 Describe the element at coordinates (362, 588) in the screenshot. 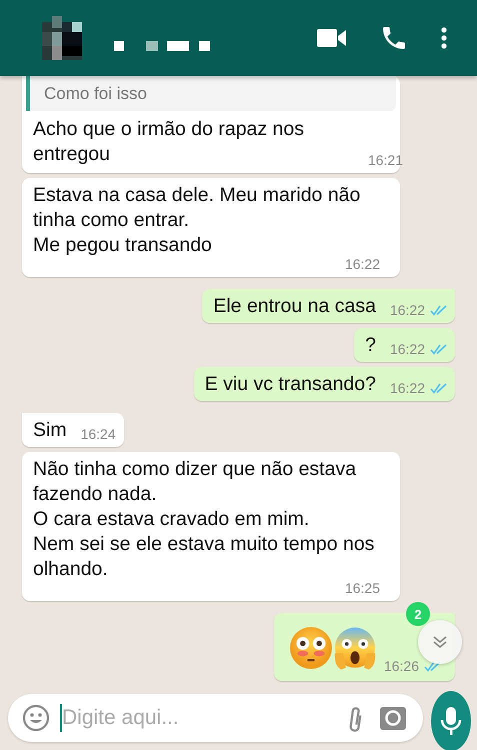

I see `message-time: 16:25` at that location.